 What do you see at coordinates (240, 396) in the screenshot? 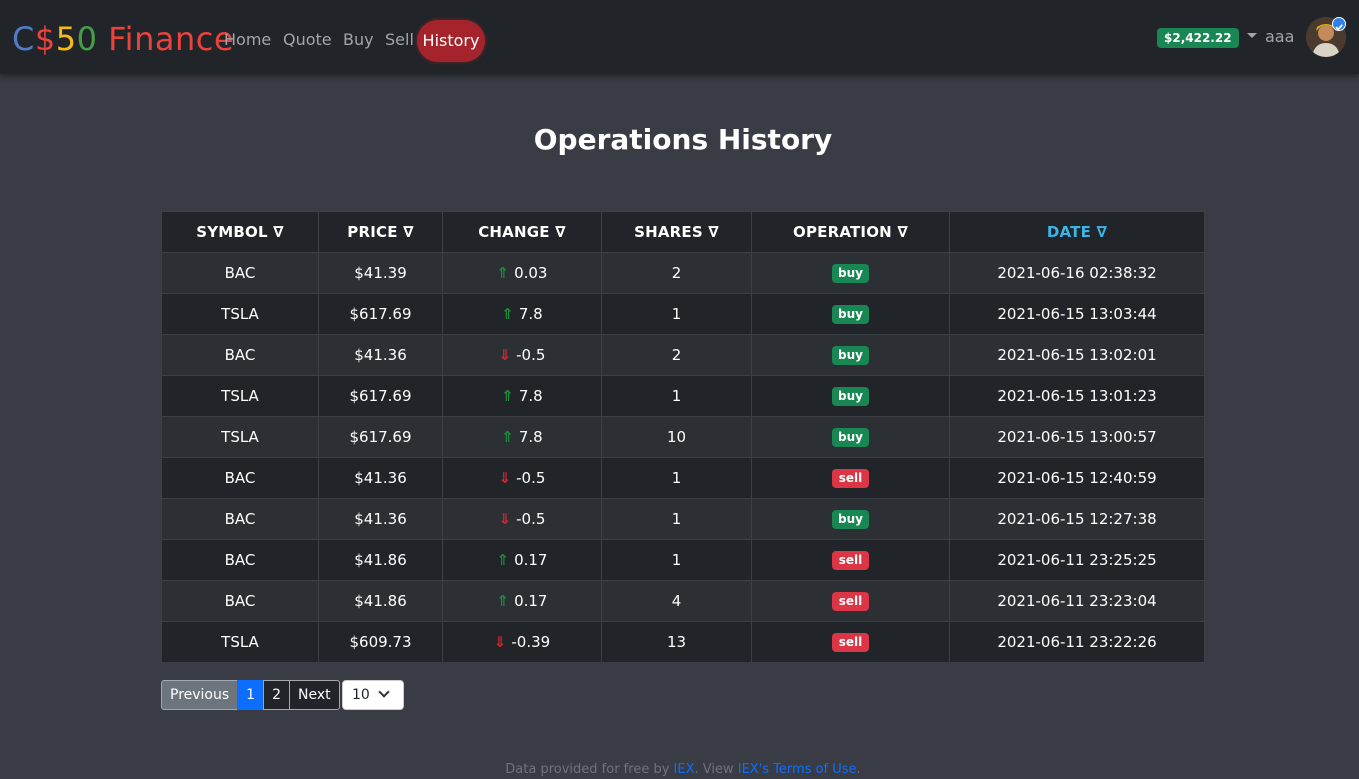
I see `cell-symbol: TSLA` at bounding box center [240, 396].